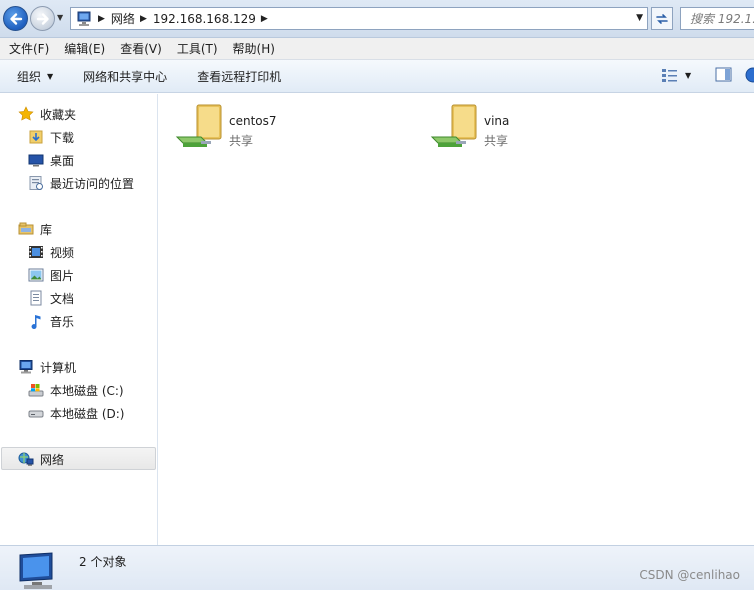  I want to click on recent-pages-dropdown: ▼, so click(62, 19).